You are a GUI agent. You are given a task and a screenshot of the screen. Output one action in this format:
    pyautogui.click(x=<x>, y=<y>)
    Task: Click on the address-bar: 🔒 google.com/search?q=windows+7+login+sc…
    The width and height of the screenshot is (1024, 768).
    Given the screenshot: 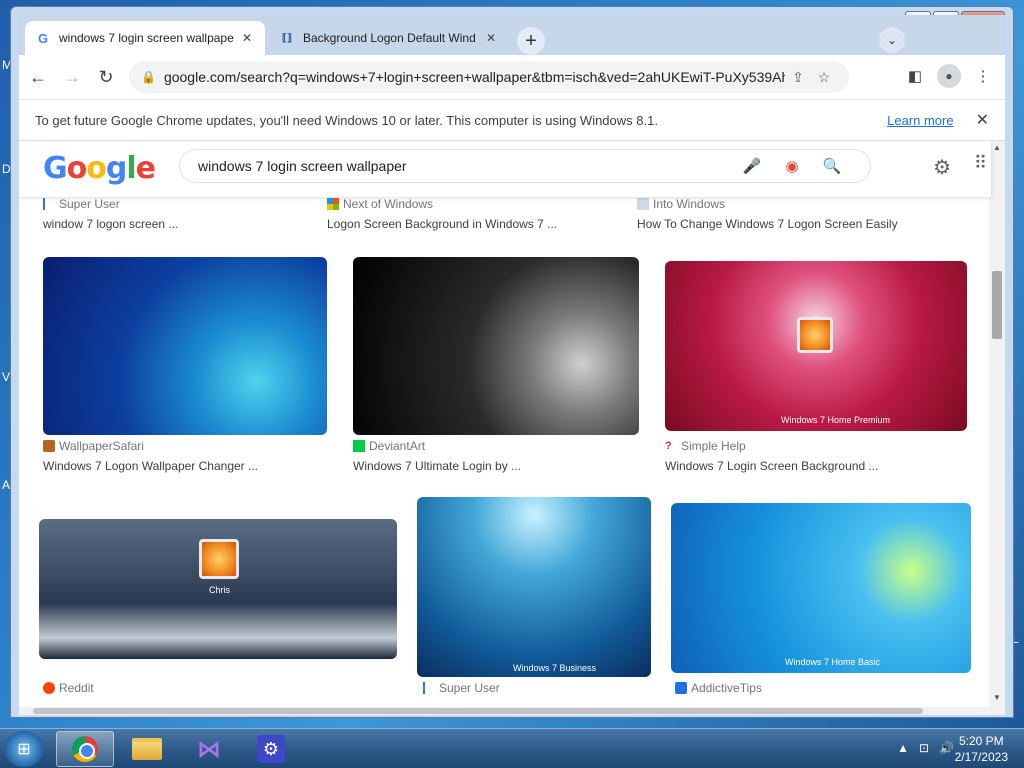 What is the action you would take?
    pyautogui.click(x=489, y=77)
    